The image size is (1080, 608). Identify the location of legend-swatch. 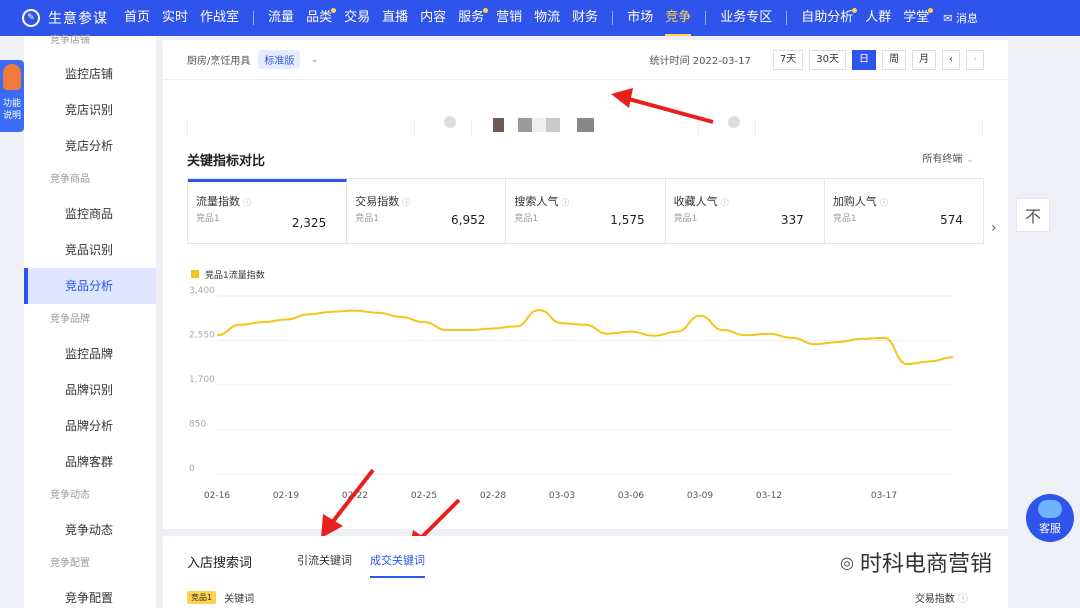
(195, 274).